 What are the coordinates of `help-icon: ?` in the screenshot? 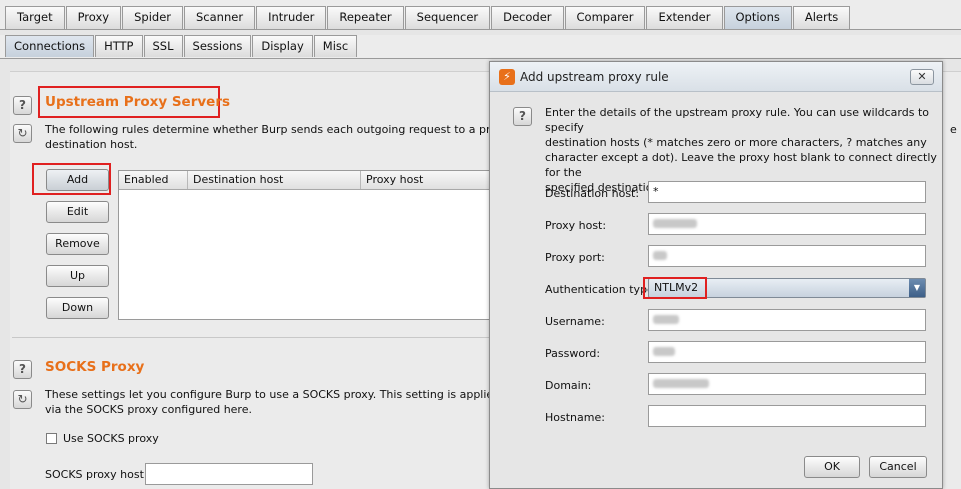 It's located at (22, 105).